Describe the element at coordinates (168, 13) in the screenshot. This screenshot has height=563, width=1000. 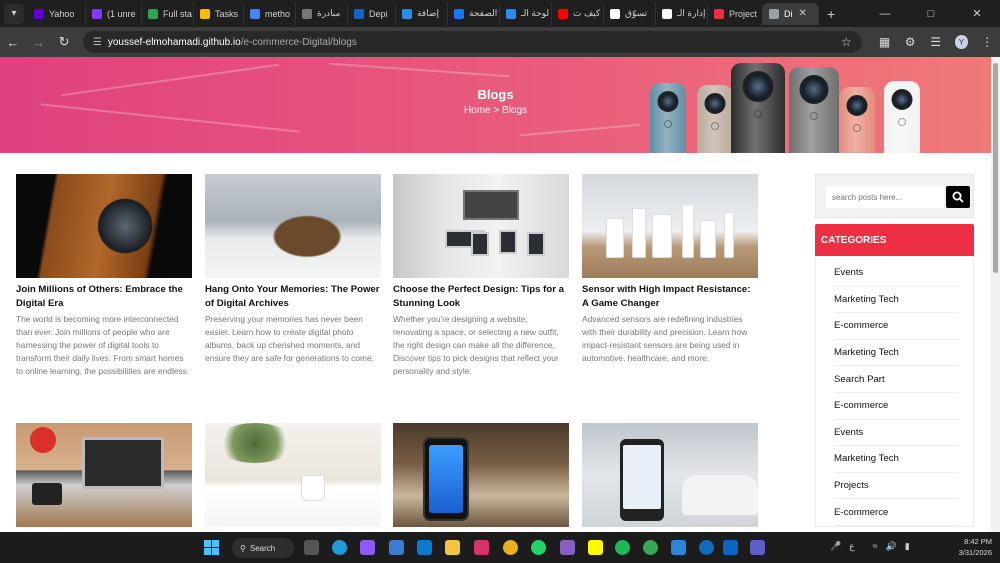
I see `browser-tab: Full sta` at that location.